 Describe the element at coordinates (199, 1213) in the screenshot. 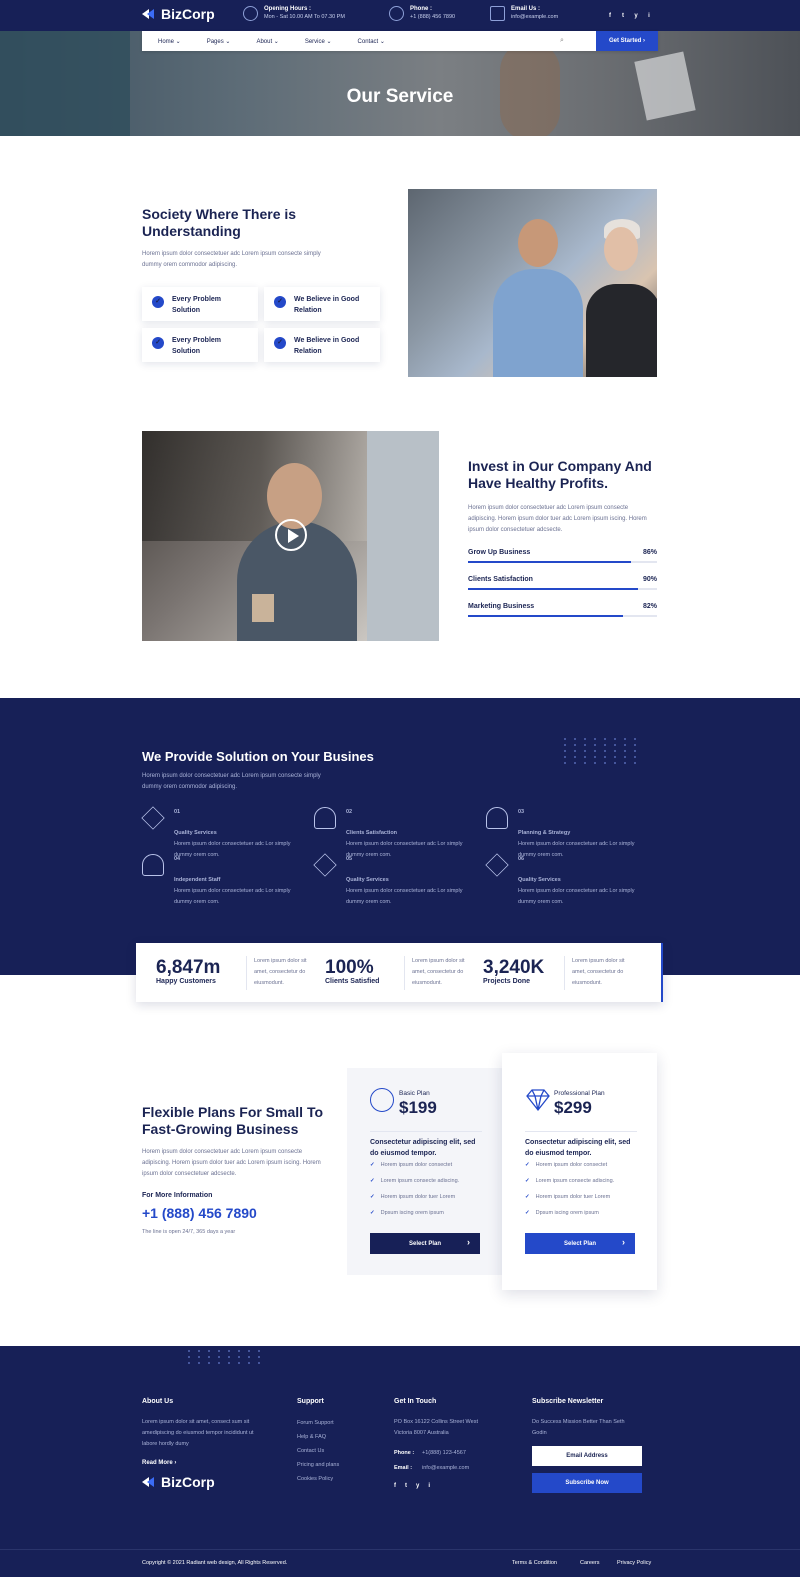

I see `pricing-phone: +1 (888) 456 7890` at that location.